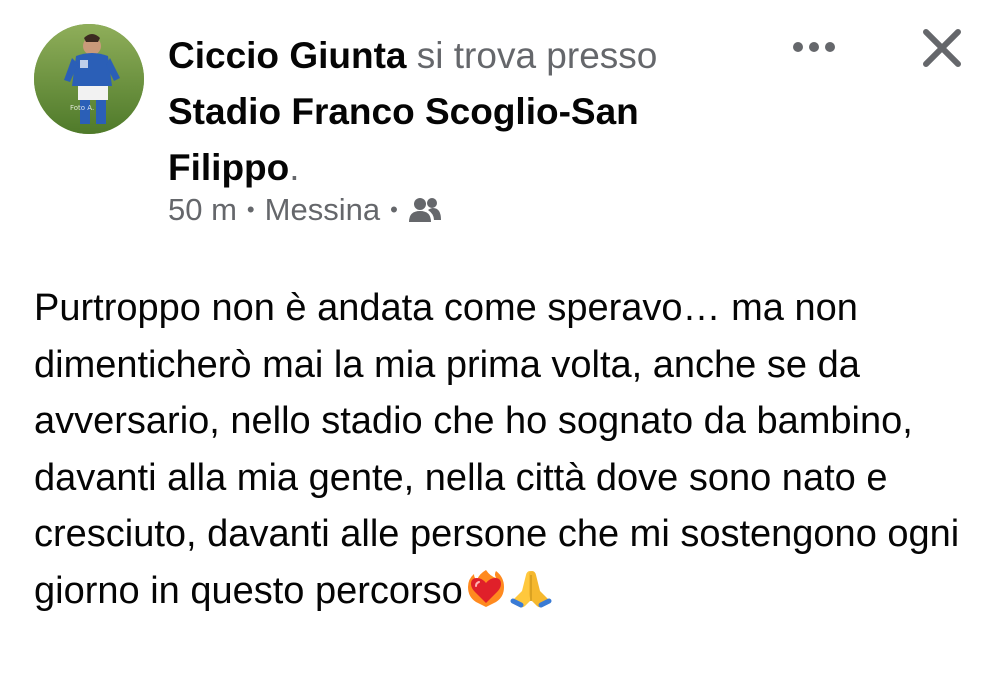 This screenshot has height=674, width=998. I want to click on close-icon, so click(942, 48).